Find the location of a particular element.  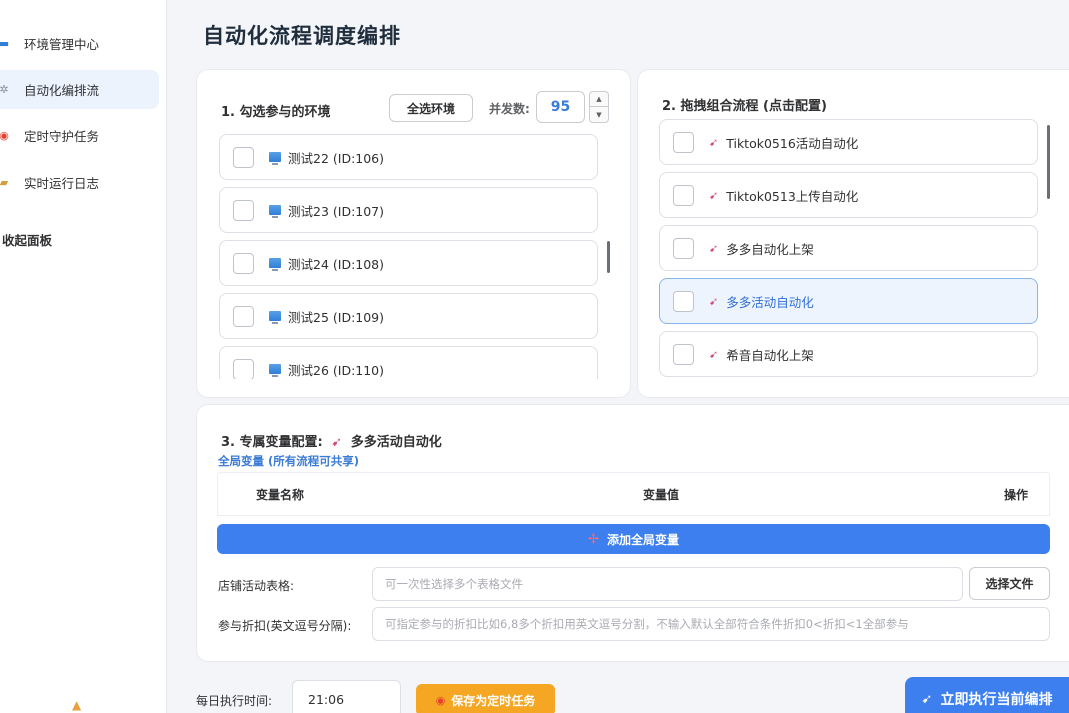

variable-config-flow-name: 多多活动自动化 is located at coordinates (396, 442).